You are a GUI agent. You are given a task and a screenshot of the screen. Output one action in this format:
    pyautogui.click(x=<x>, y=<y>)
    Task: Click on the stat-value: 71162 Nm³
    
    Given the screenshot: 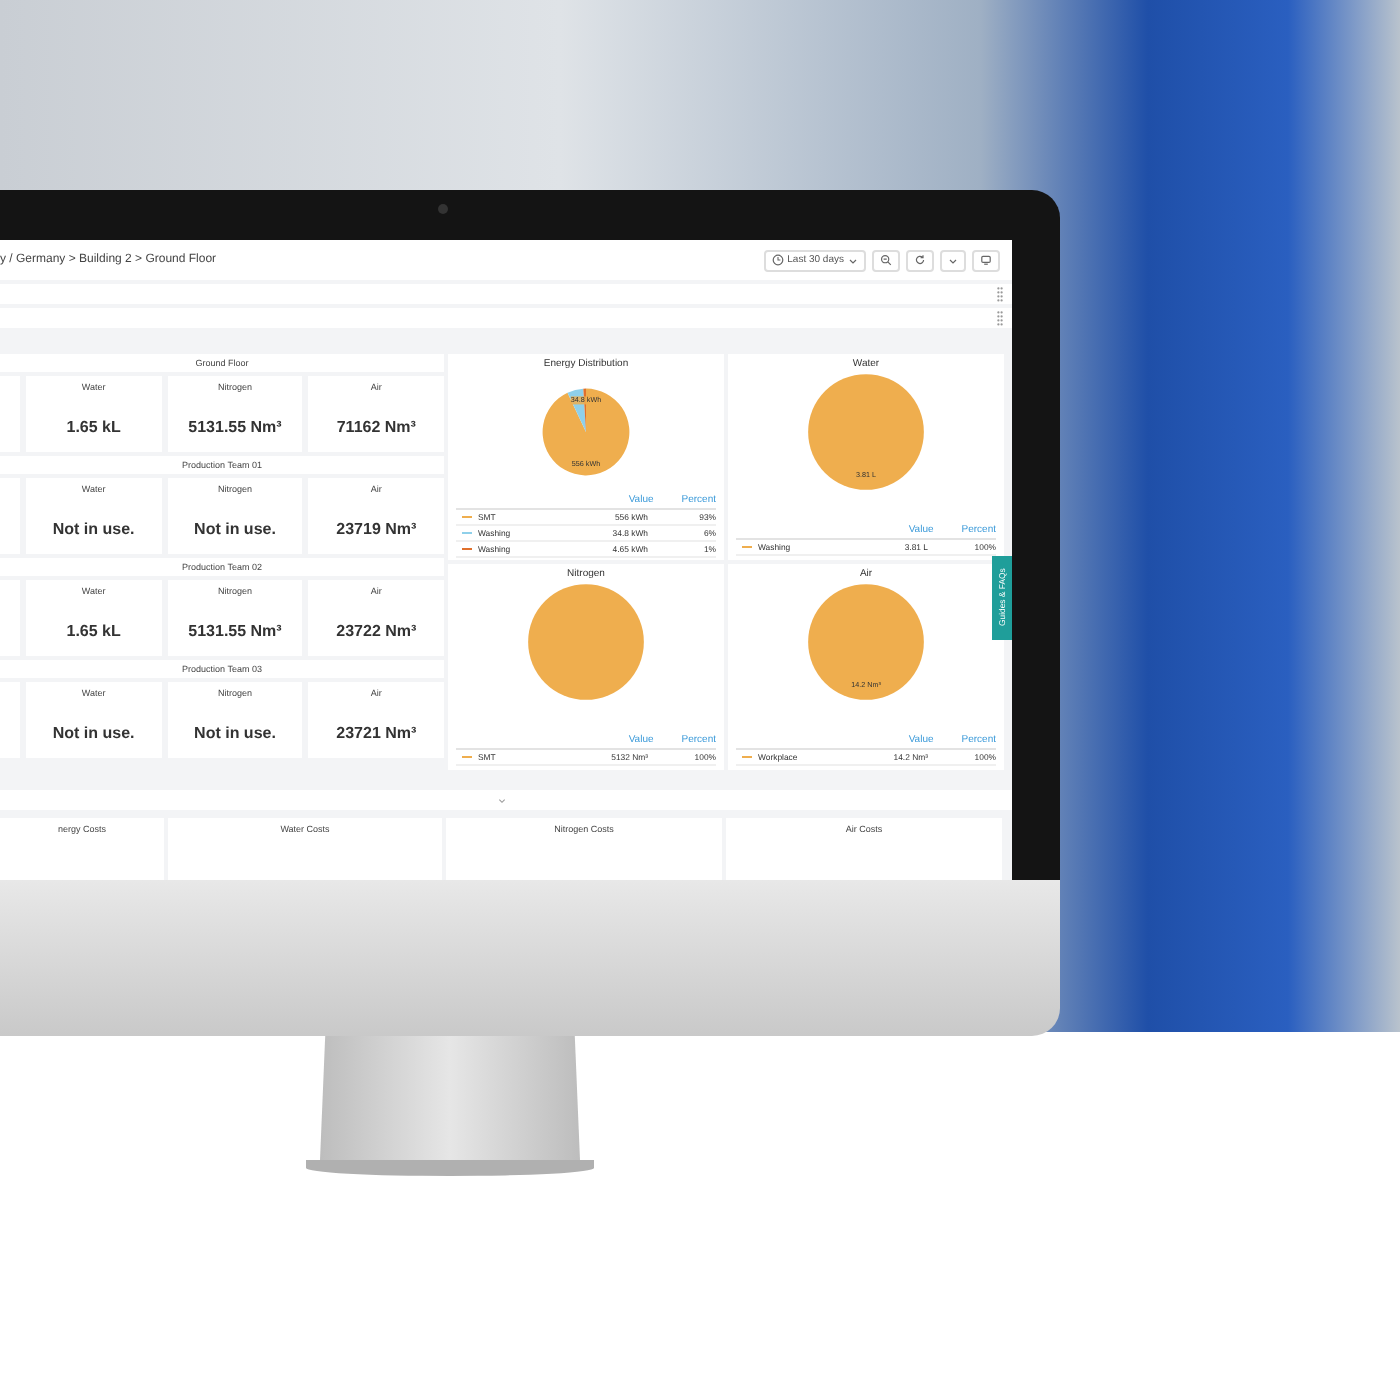 What is the action you would take?
    pyautogui.click(x=376, y=427)
    